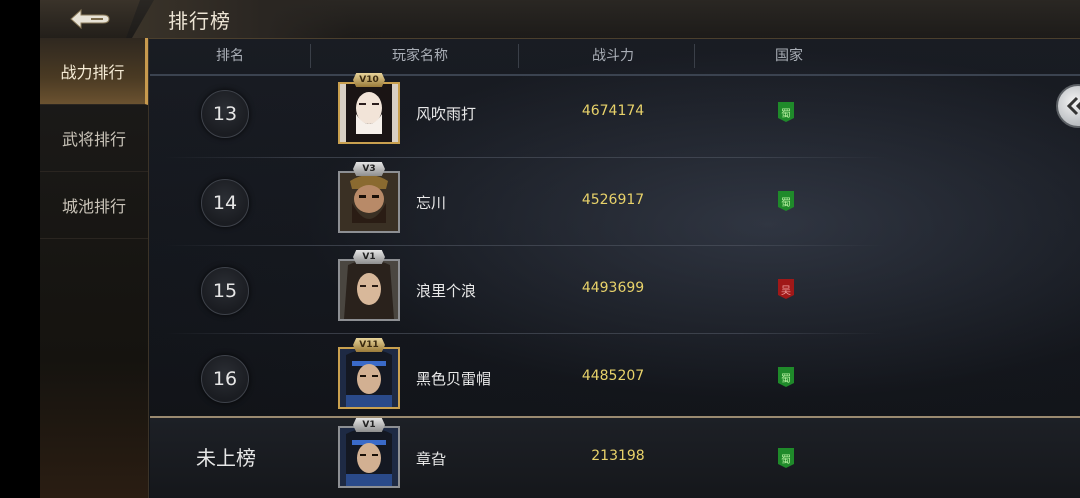  I want to click on sidebar-item-label: 城池排行, so click(93, 206).